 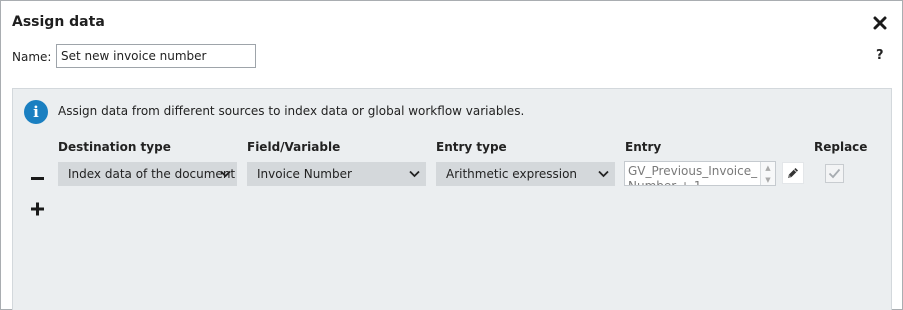 I want to click on field-variable-value: Invoice Number, so click(x=304, y=174).